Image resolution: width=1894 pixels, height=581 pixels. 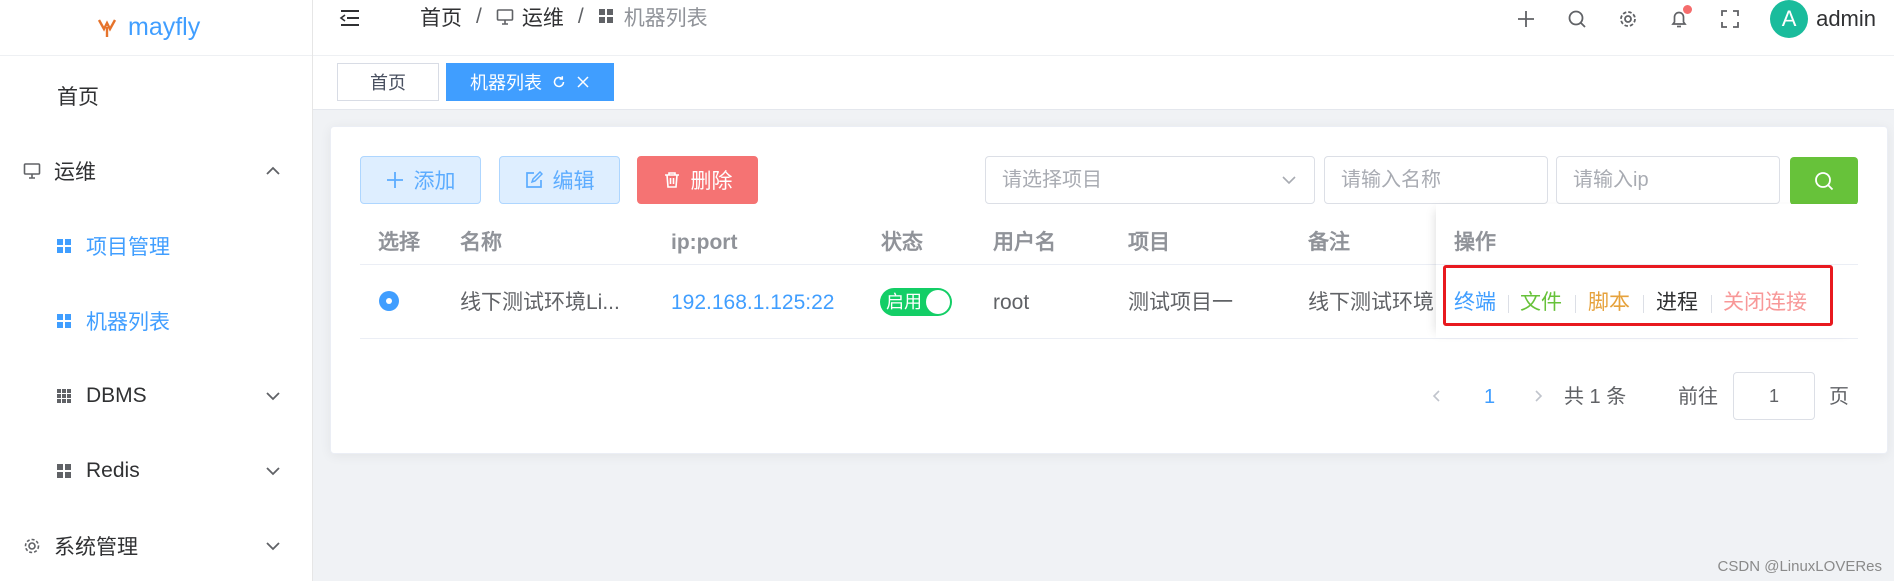 What do you see at coordinates (559, 82) in the screenshot?
I see `refresh-icon` at bounding box center [559, 82].